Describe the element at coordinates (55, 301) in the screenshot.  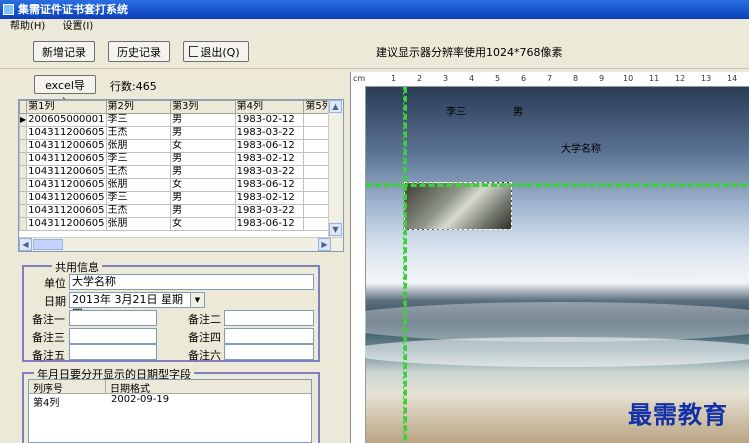
I see `date-label: 日期` at that location.